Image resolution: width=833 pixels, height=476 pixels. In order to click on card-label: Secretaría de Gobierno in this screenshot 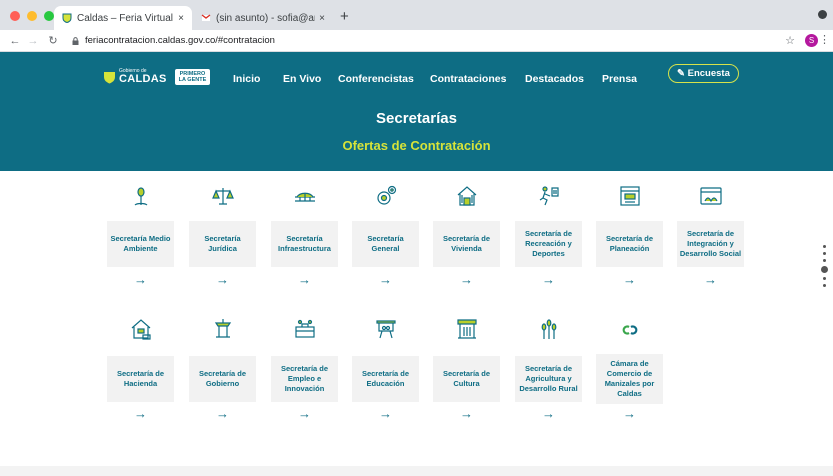, I will do `click(222, 379)`.